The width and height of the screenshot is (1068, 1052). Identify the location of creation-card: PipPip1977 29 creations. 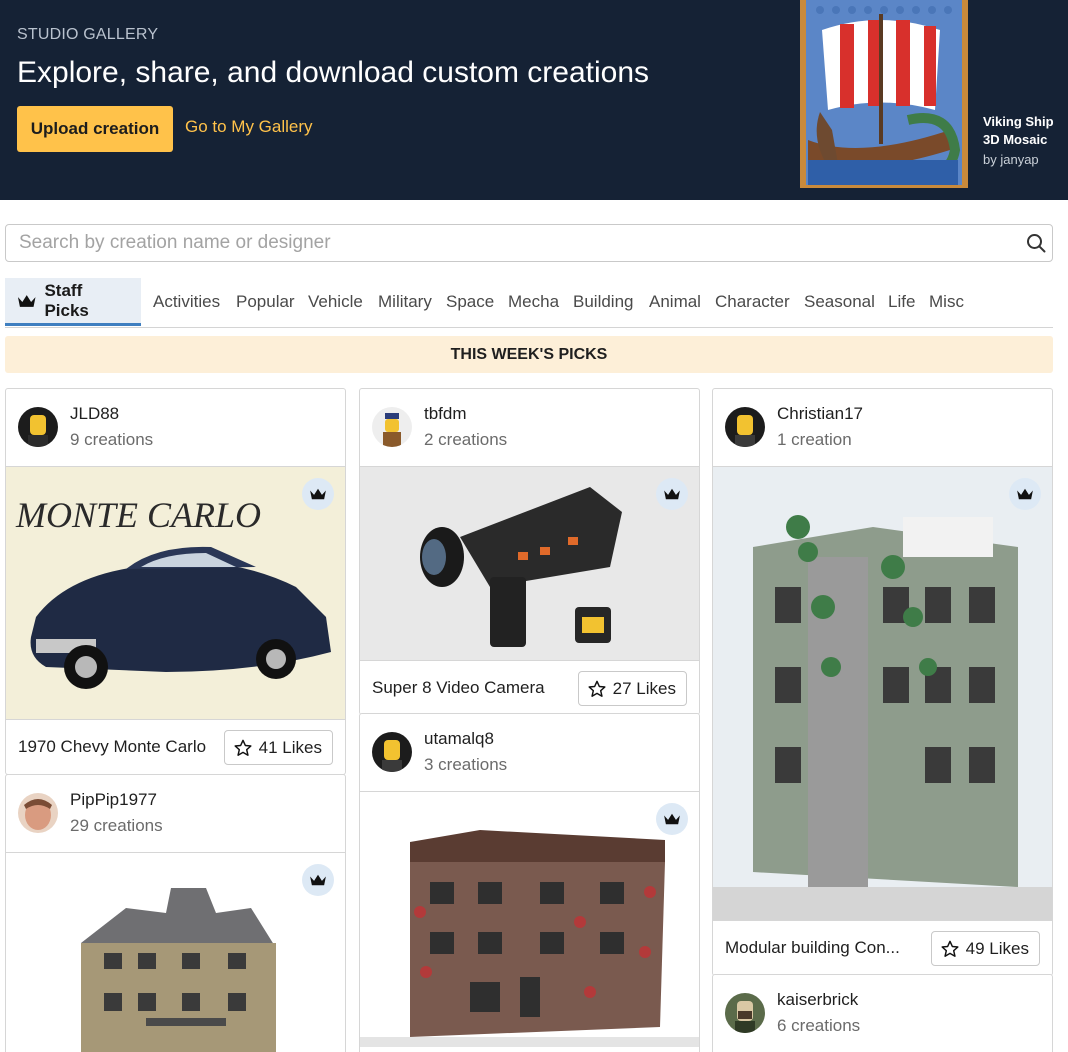
(175, 913).